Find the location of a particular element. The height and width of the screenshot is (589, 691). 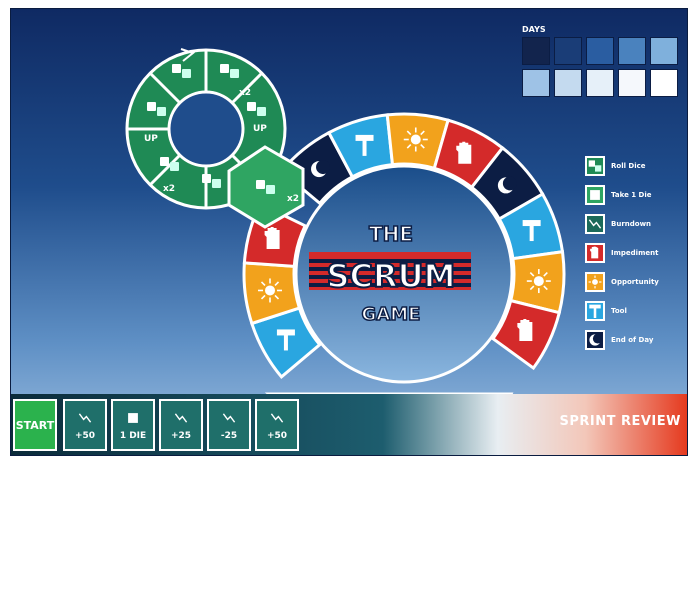

track-space: +25 is located at coordinates (181, 425).